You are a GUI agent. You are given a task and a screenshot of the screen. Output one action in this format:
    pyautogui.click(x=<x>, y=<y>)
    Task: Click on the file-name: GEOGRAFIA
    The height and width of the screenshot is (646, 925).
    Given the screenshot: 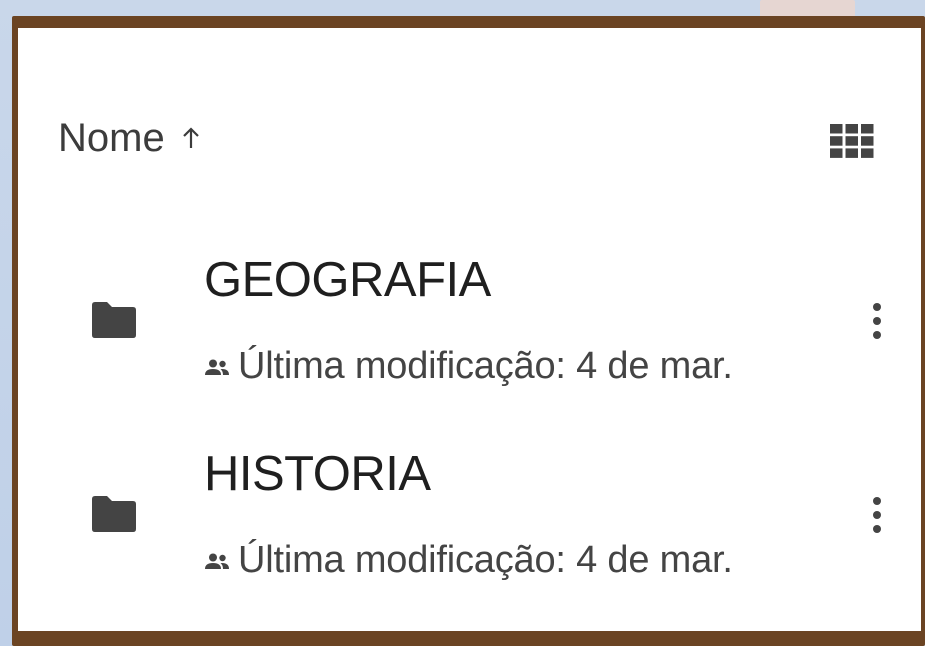 What is the action you would take?
    pyautogui.click(x=347, y=280)
    